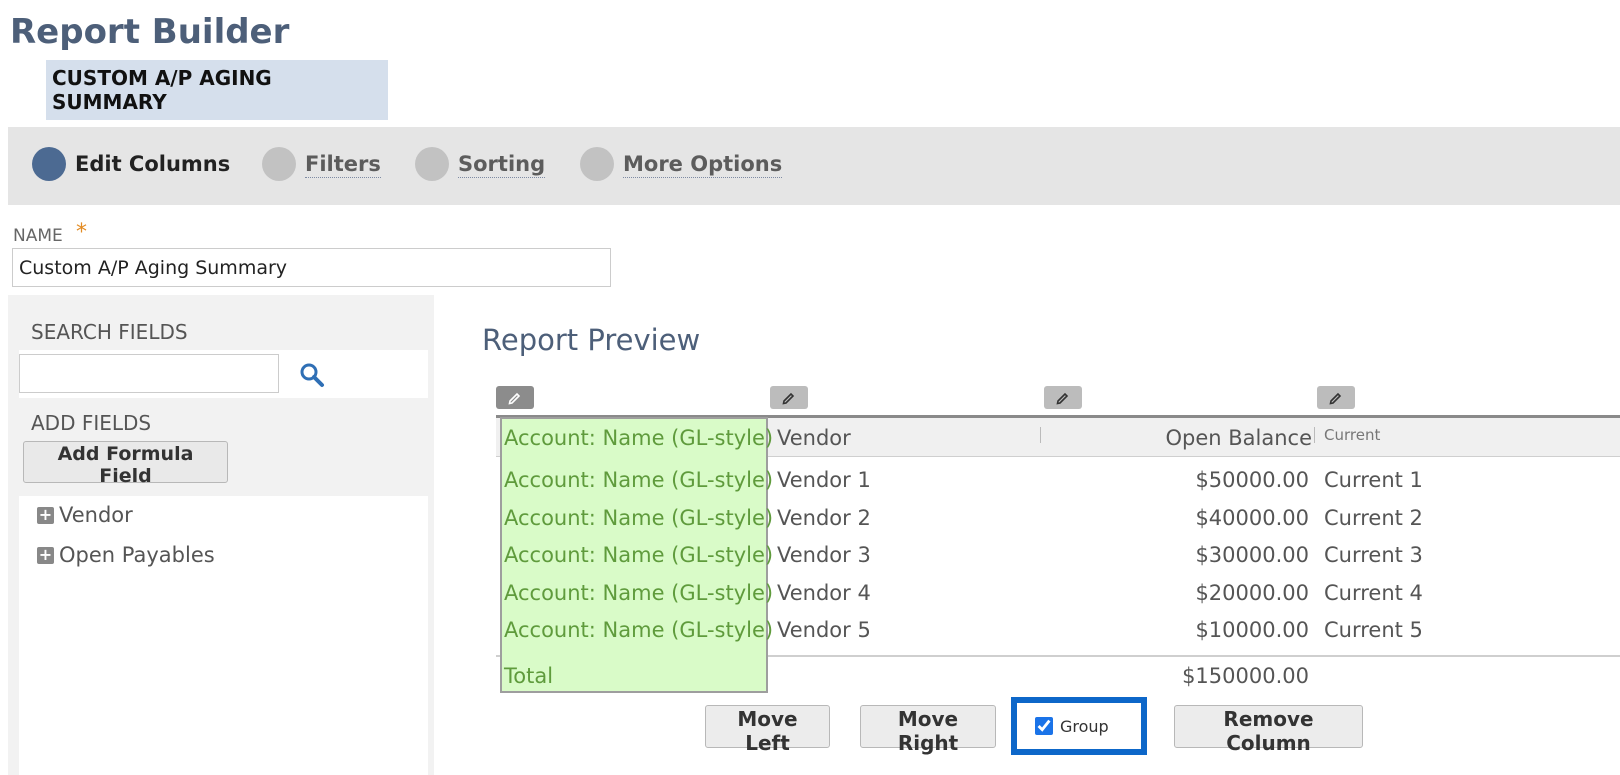 The height and width of the screenshot is (775, 1620). What do you see at coordinates (1252, 480) in the screenshot?
I see `cell-open-balance: $50000.00` at bounding box center [1252, 480].